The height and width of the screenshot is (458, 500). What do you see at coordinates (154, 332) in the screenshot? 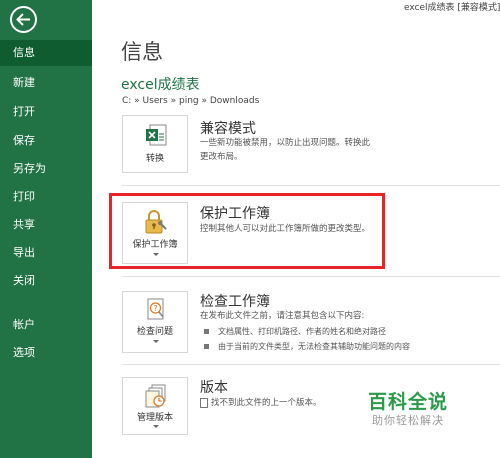
I see `inspect-workbook-tile-label: 检查问题` at bounding box center [154, 332].